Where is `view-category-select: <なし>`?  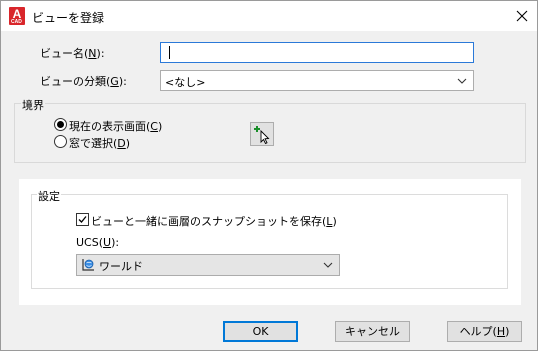 view-category-select: <なし> is located at coordinates (317, 80).